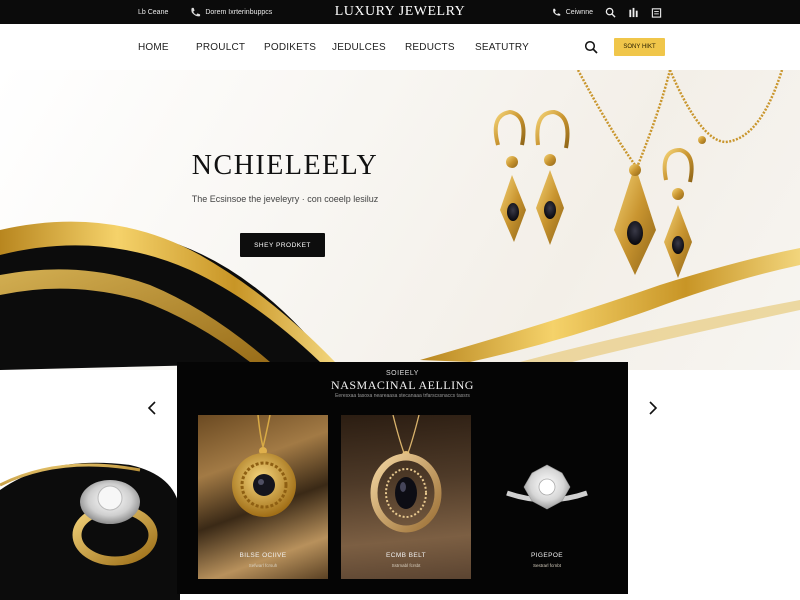  What do you see at coordinates (510, 47) in the screenshot?
I see `nav-security: SEATUTRY` at bounding box center [510, 47].